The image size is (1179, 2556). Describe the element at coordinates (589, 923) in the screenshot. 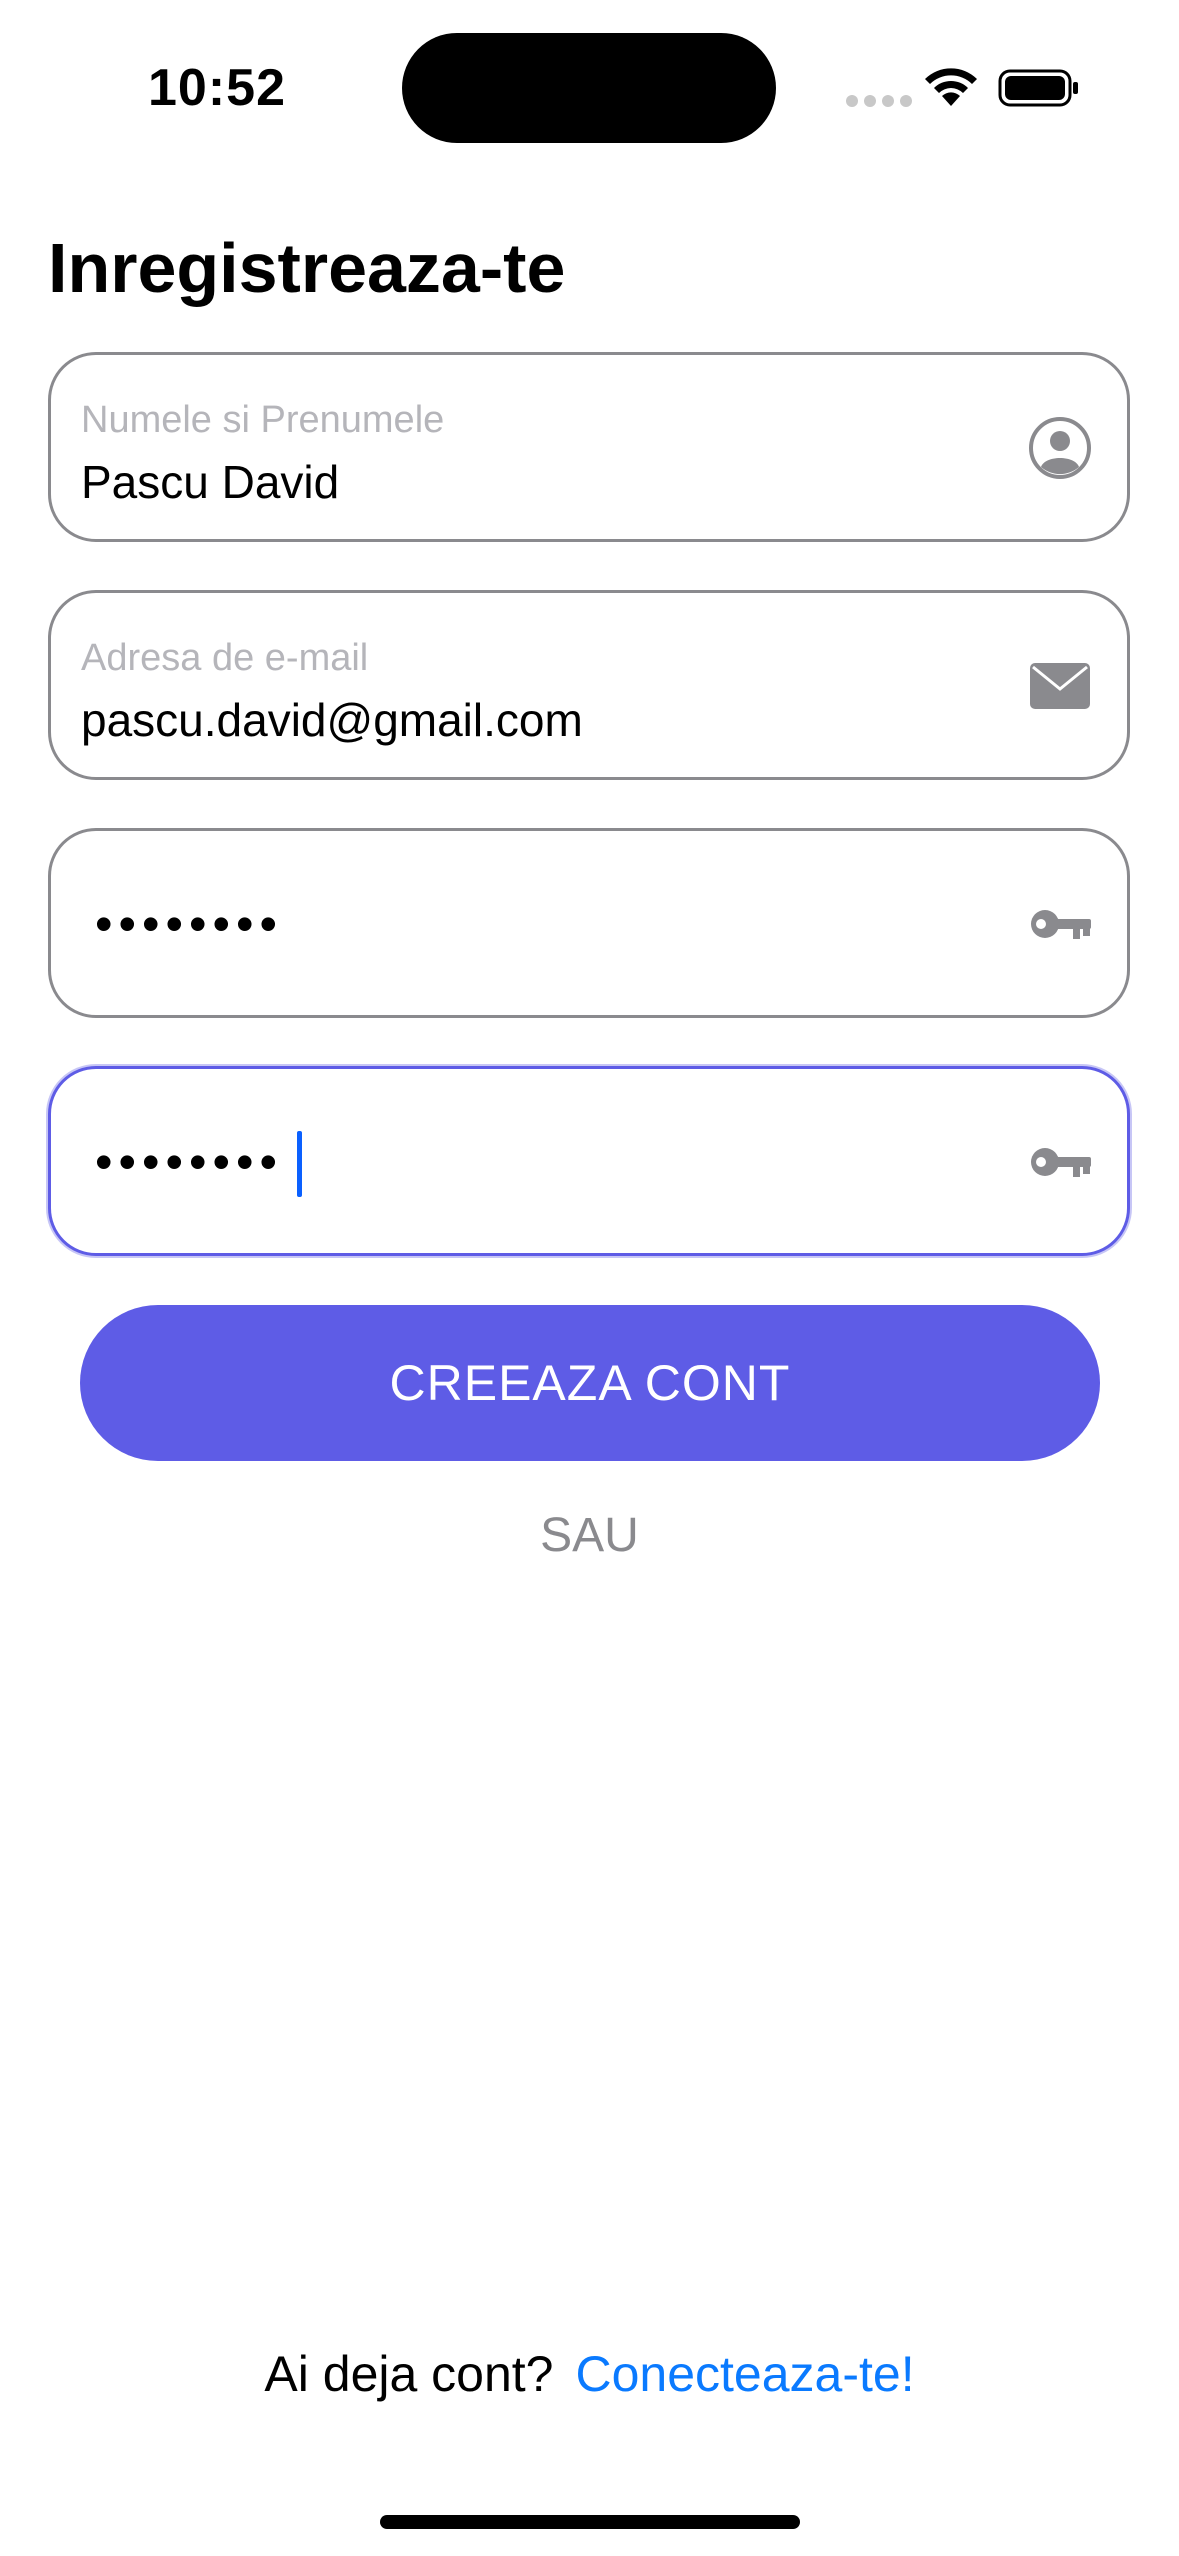

I see `password-field: ••••••••` at that location.